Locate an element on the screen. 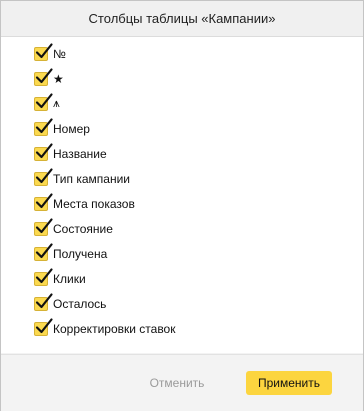  column-option: Название is located at coordinates (104, 153).